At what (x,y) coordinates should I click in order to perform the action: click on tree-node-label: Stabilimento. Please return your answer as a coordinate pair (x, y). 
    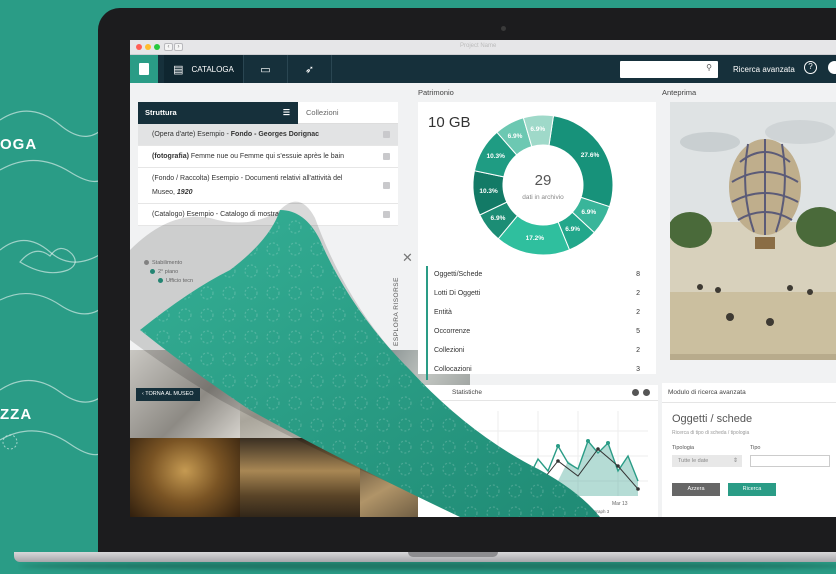
    Looking at the image, I should click on (167, 263).